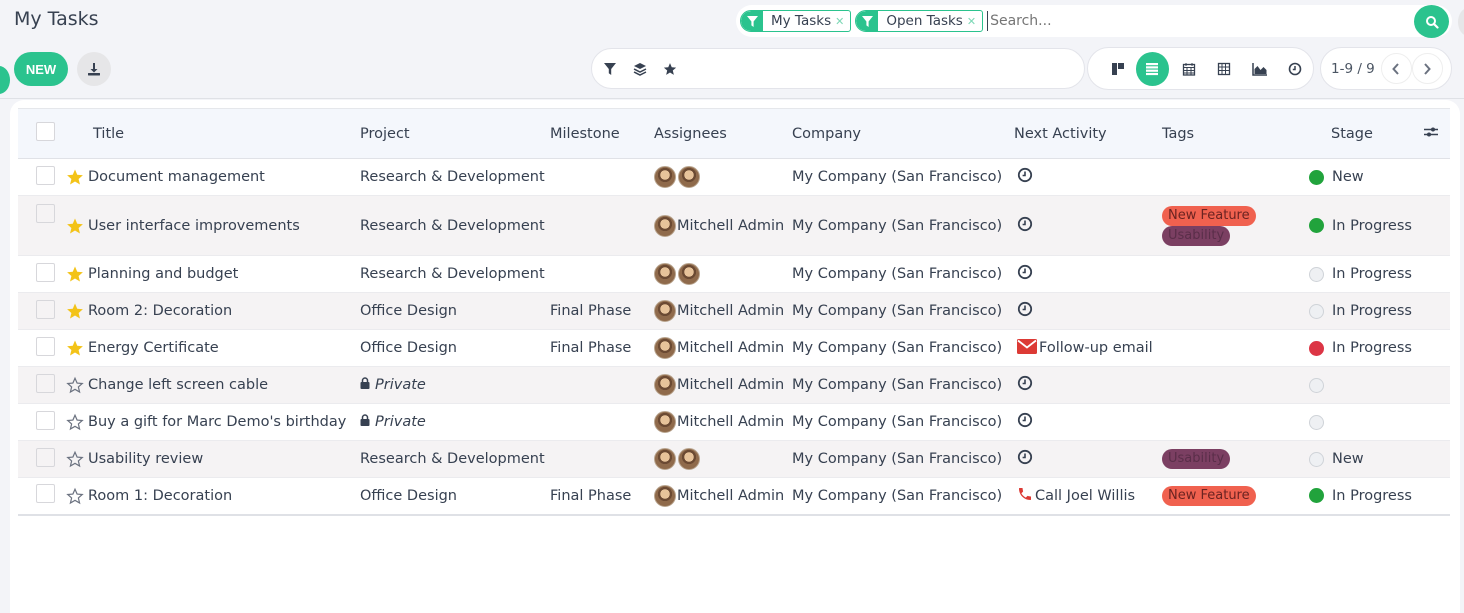 This screenshot has height=613, width=1464. What do you see at coordinates (1118, 69) in the screenshot?
I see `kanban-view-button` at bounding box center [1118, 69].